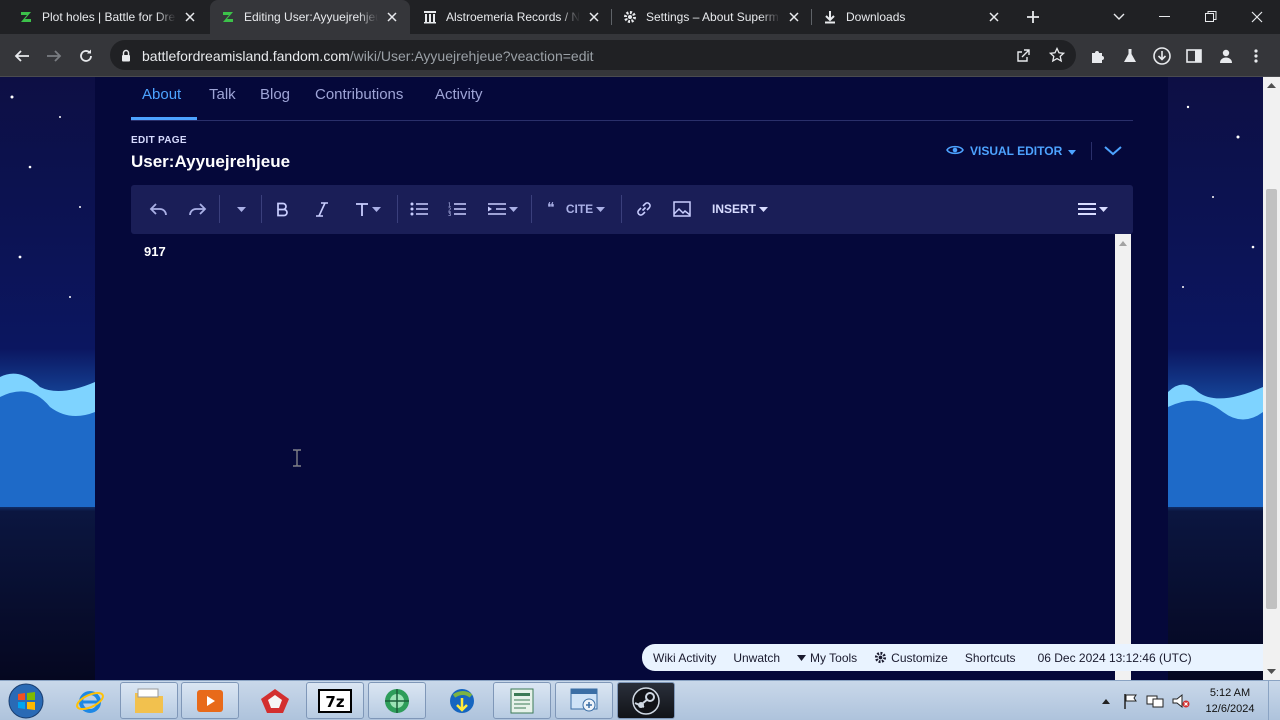 The height and width of the screenshot is (720, 1280). I want to click on notepad-icon, so click(522, 700).